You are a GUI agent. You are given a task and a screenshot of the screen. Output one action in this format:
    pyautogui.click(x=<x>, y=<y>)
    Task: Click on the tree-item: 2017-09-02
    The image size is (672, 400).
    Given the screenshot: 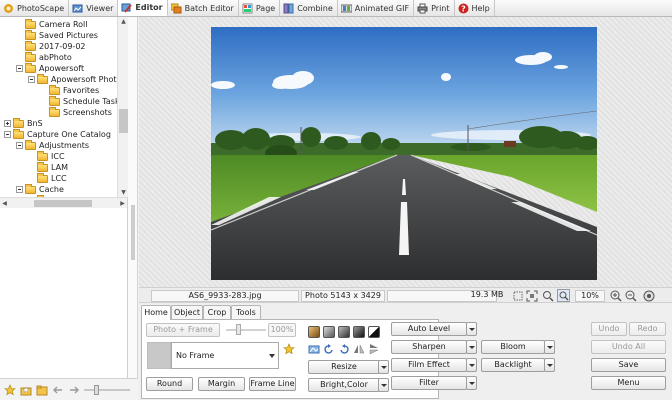 What is the action you would take?
    pyautogui.click(x=51, y=46)
    